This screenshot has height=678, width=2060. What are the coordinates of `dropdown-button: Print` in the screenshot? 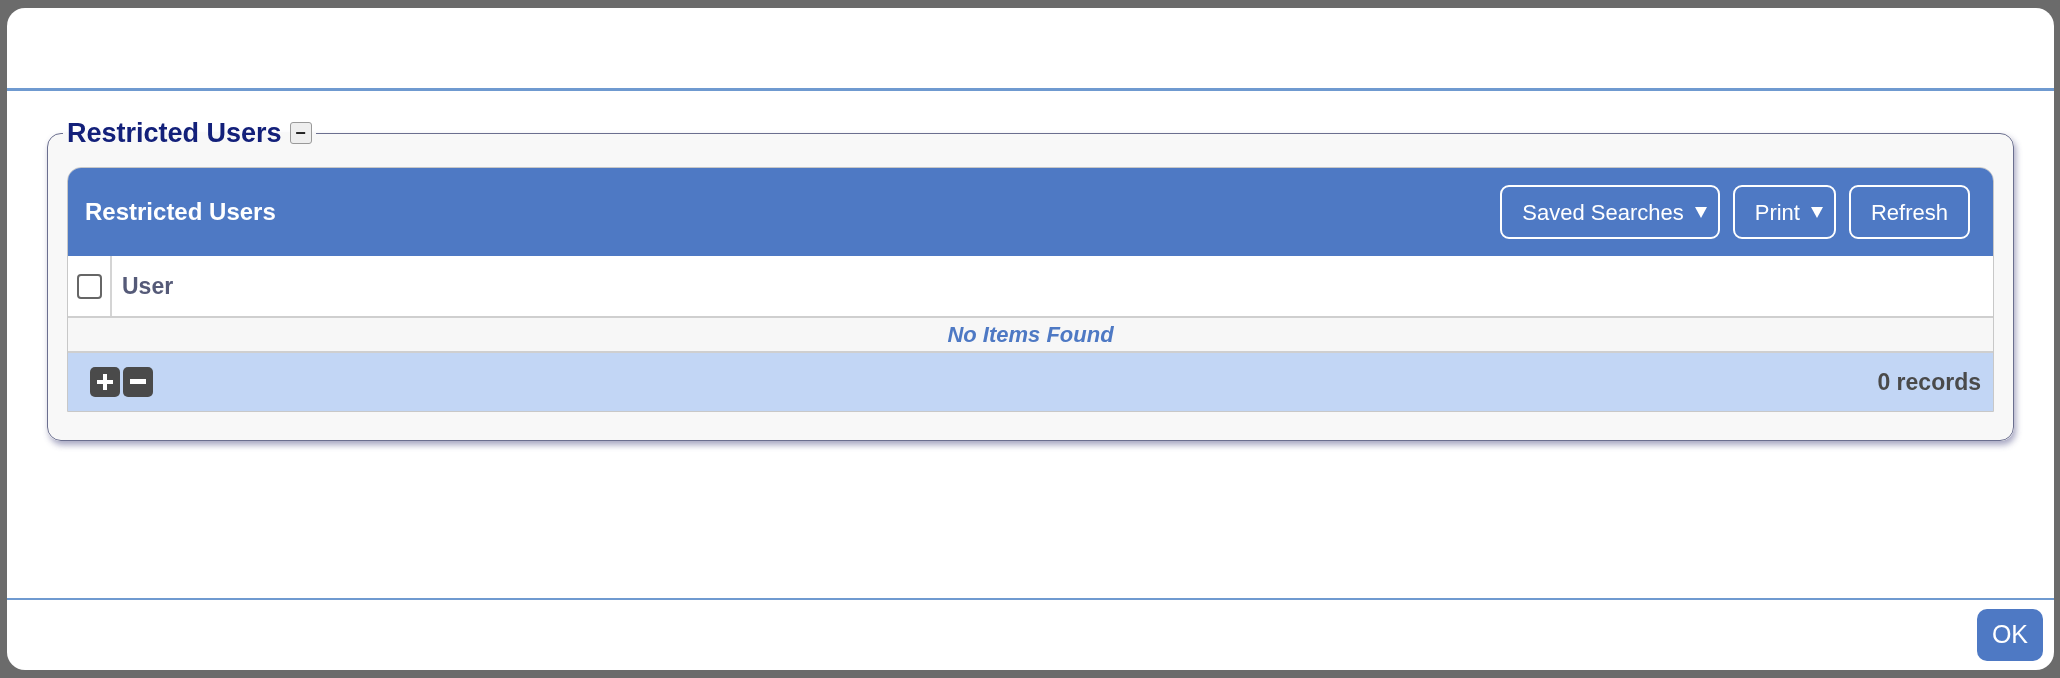 It's located at (1784, 212).